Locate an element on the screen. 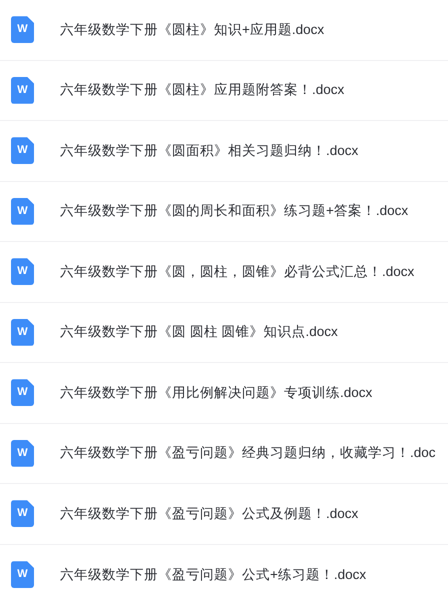 The image size is (448, 605). file-name: 六年级数学下册《圆 圆柱 圆锥》知识点.docx is located at coordinates (199, 332).